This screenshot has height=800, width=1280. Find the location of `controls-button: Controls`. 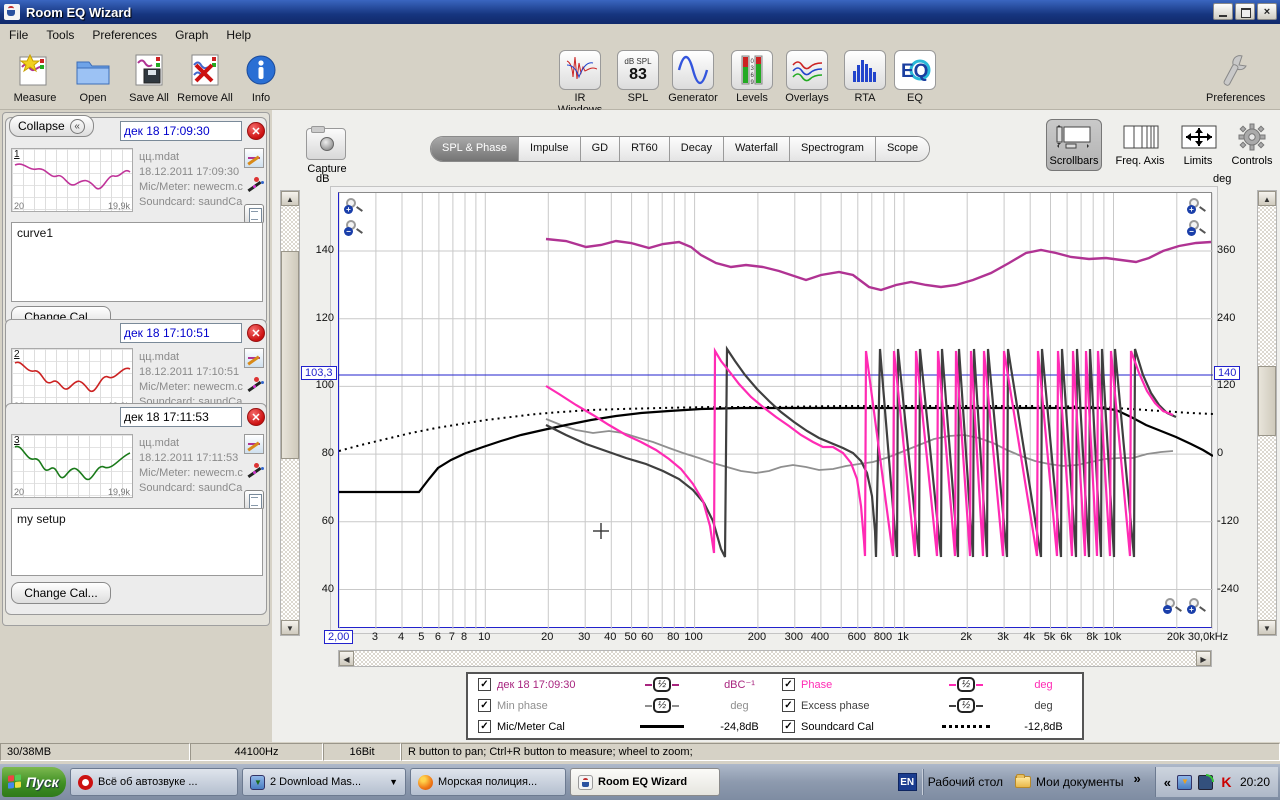

controls-button: Controls is located at coordinates (1252, 144).